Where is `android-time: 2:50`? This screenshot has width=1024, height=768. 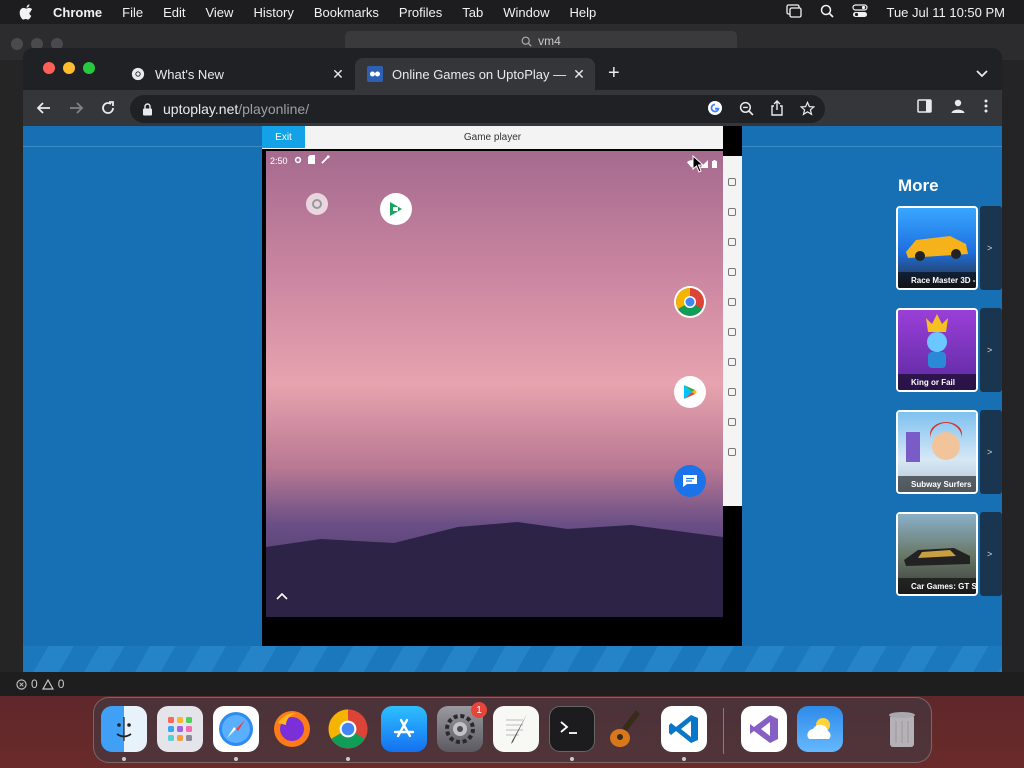 android-time: 2:50 is located at coordinates (279, 160).